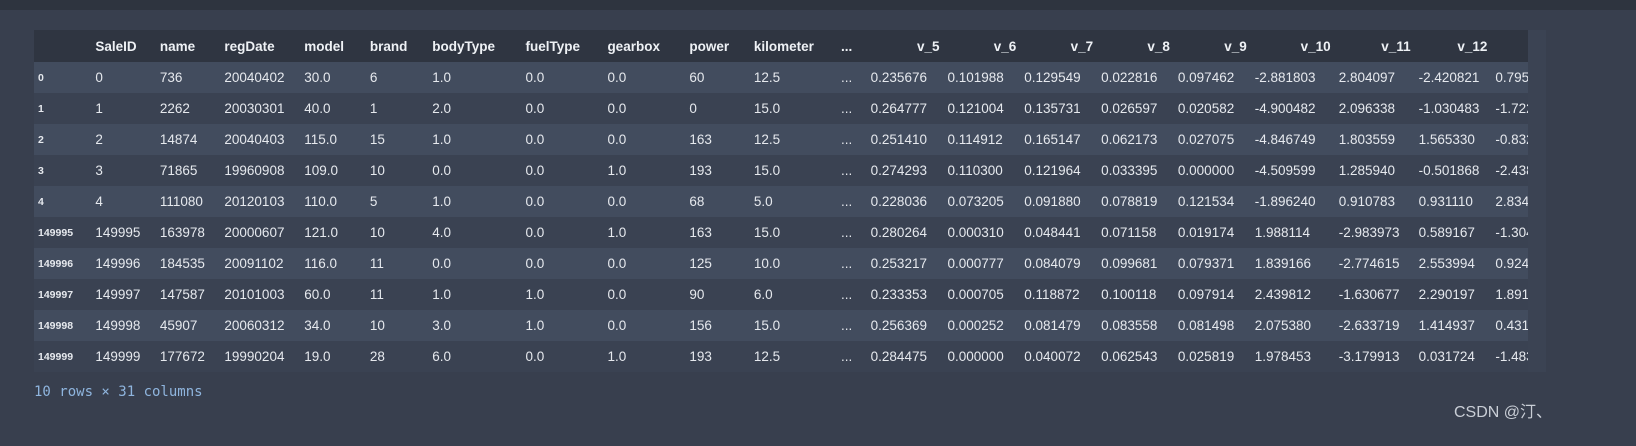 The height and width of the screenshot is (446, 1636). Describe the element at coordinates (188, 46) in the screenshot. I see `column-header: name` at that location.